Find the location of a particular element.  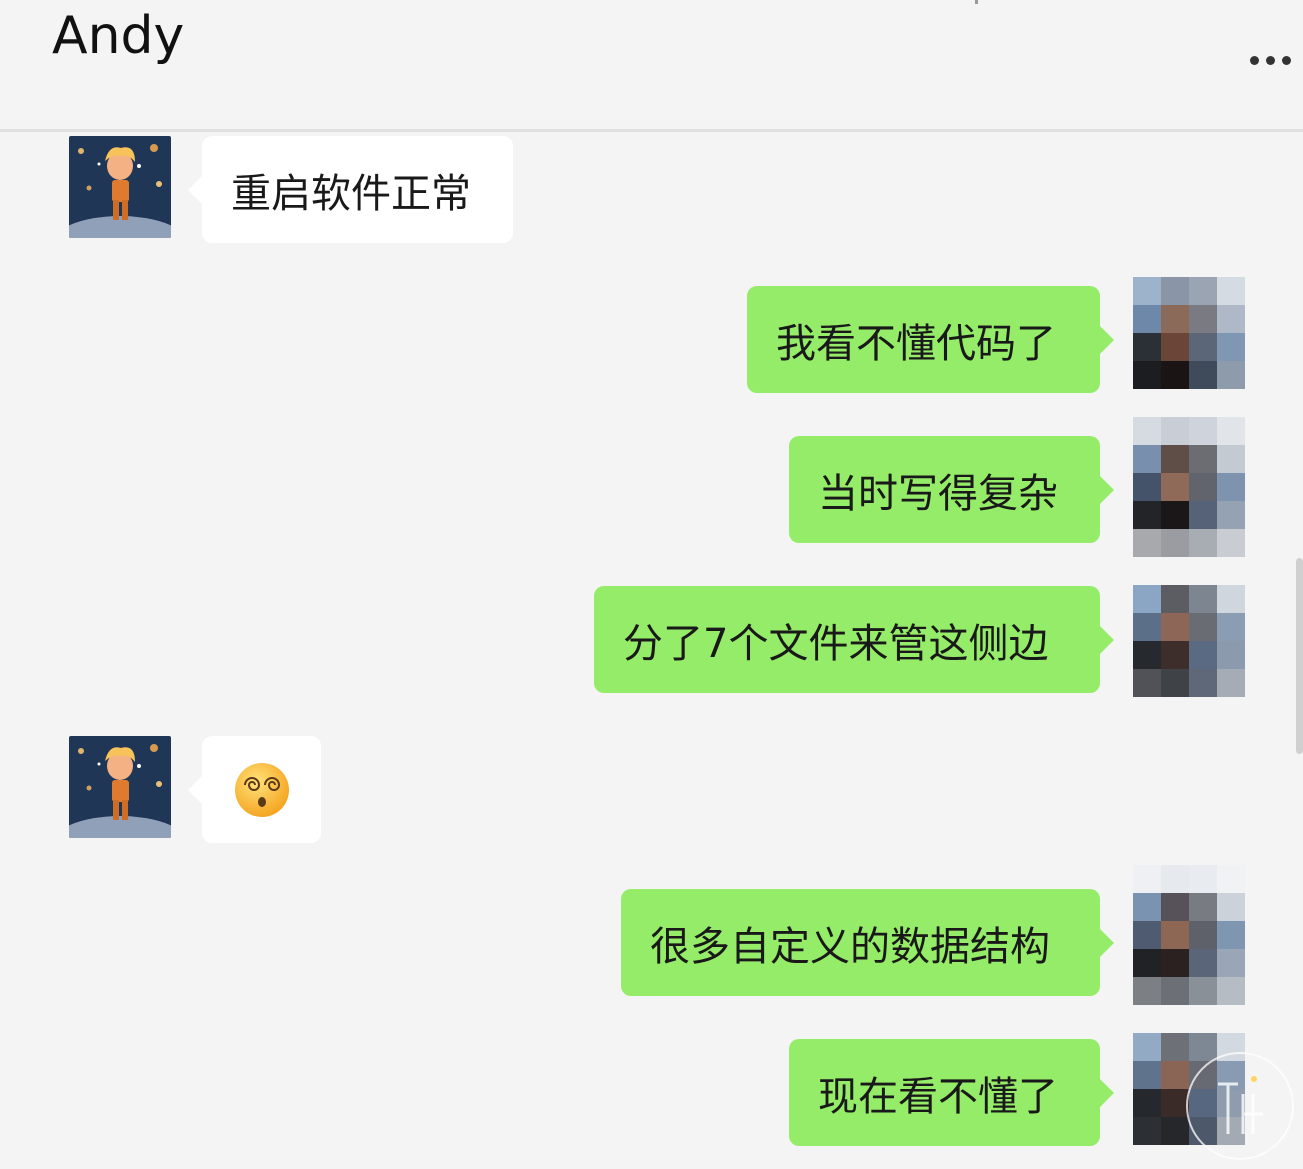

header-divider-mark is located at coordinates (976, 2).